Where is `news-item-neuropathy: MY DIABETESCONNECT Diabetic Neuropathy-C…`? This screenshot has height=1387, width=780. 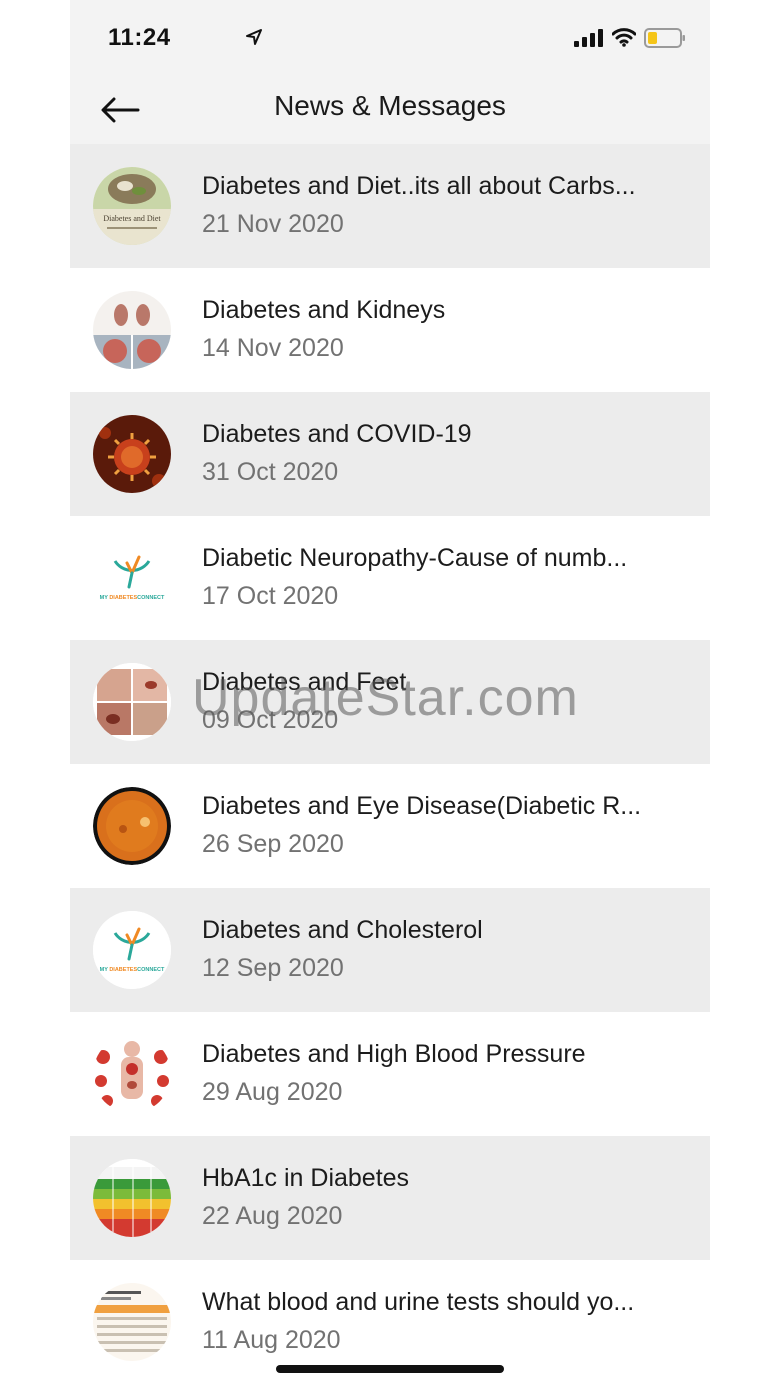 news-item-neuropathy: MY DIABETESCONNECT Diabetic Neuropathy-C… is located at coordinates (390, 578).